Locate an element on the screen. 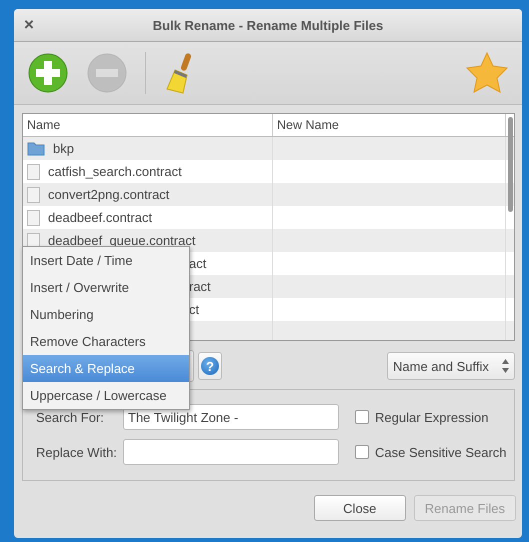 The width and height of the screenshot is (529, 542). input-field is located at coordinates (231, 452).